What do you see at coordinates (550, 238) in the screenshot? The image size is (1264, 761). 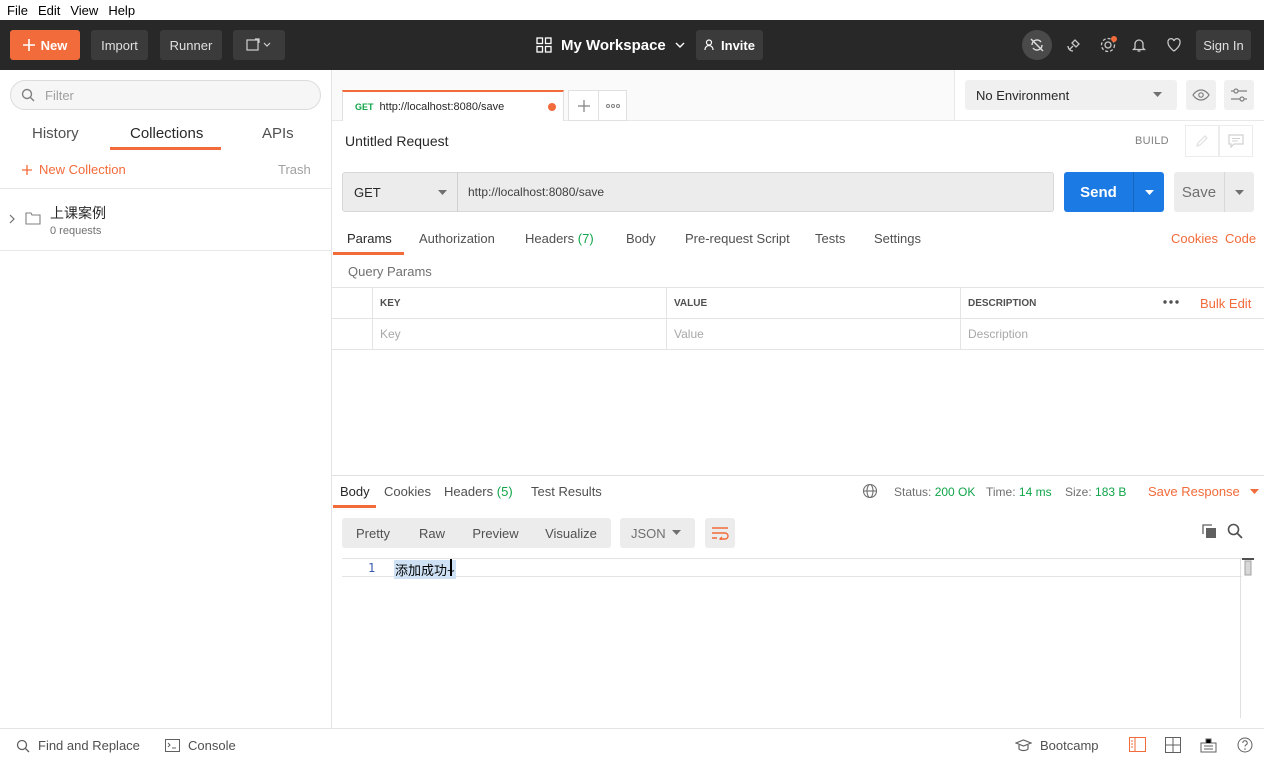 I see `tab-headers-label: Headers` at bounding box center [550, 238].